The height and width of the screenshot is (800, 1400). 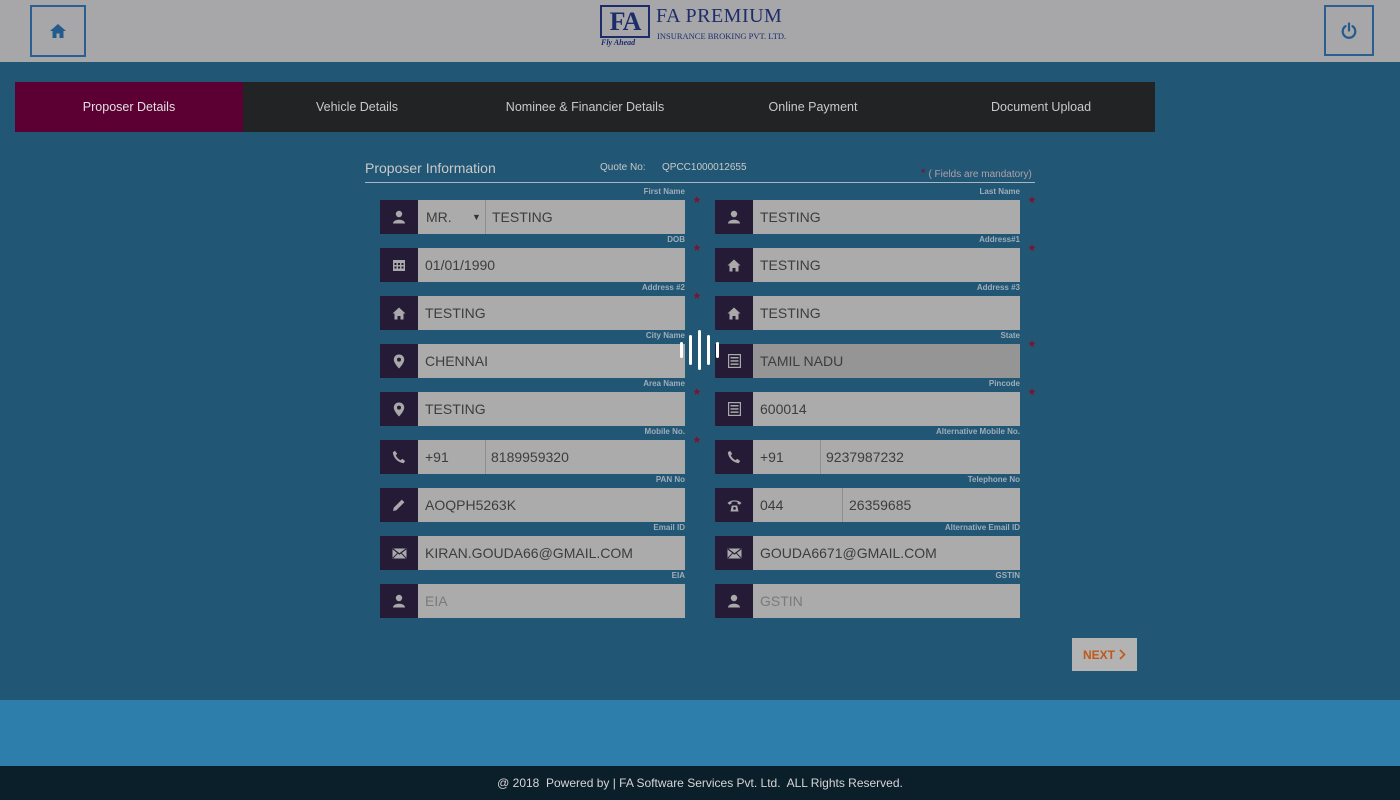 I want to click on area-input: TESTING, so click(x=455, y=409).